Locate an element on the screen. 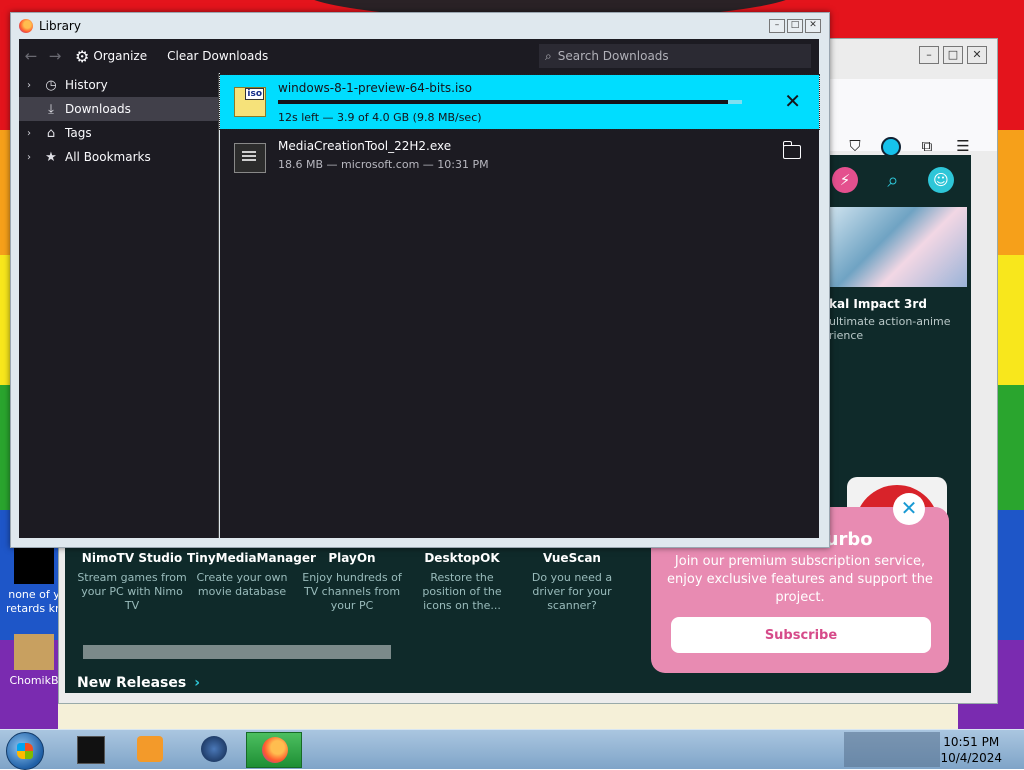  iso-file-icon: iso is located at coordinates (250, 102).